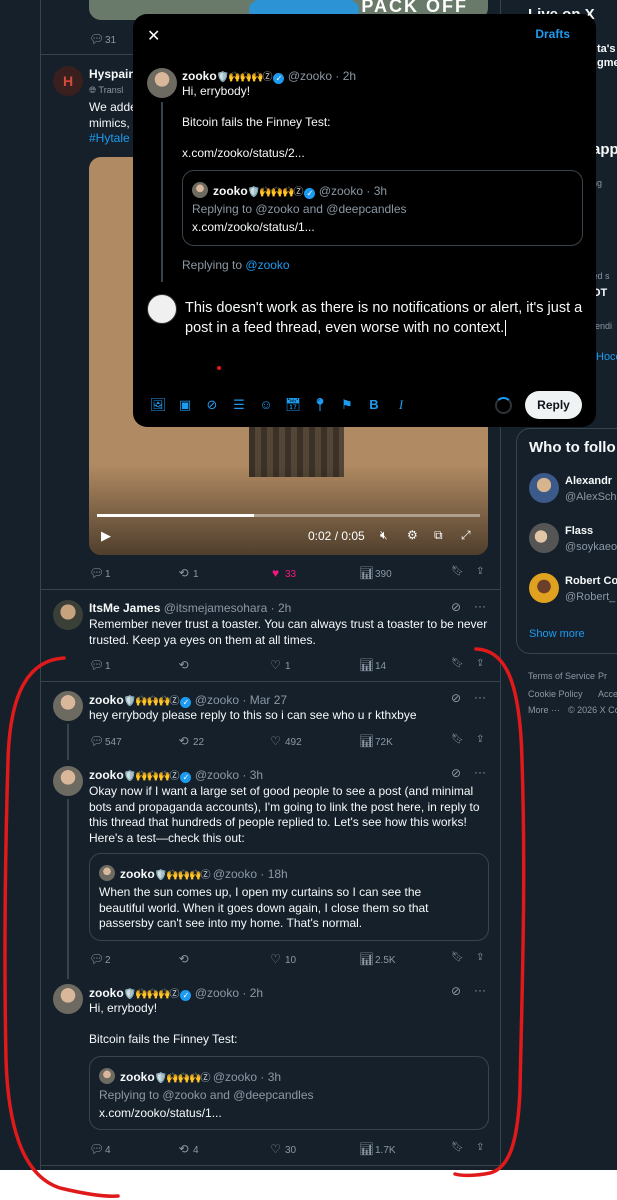 The height and width of the screenshot is (1200, 617). Describe the element at coordinates (555, 694) in the screenshot. I see `footer-link: Cookie Policy` at that location.